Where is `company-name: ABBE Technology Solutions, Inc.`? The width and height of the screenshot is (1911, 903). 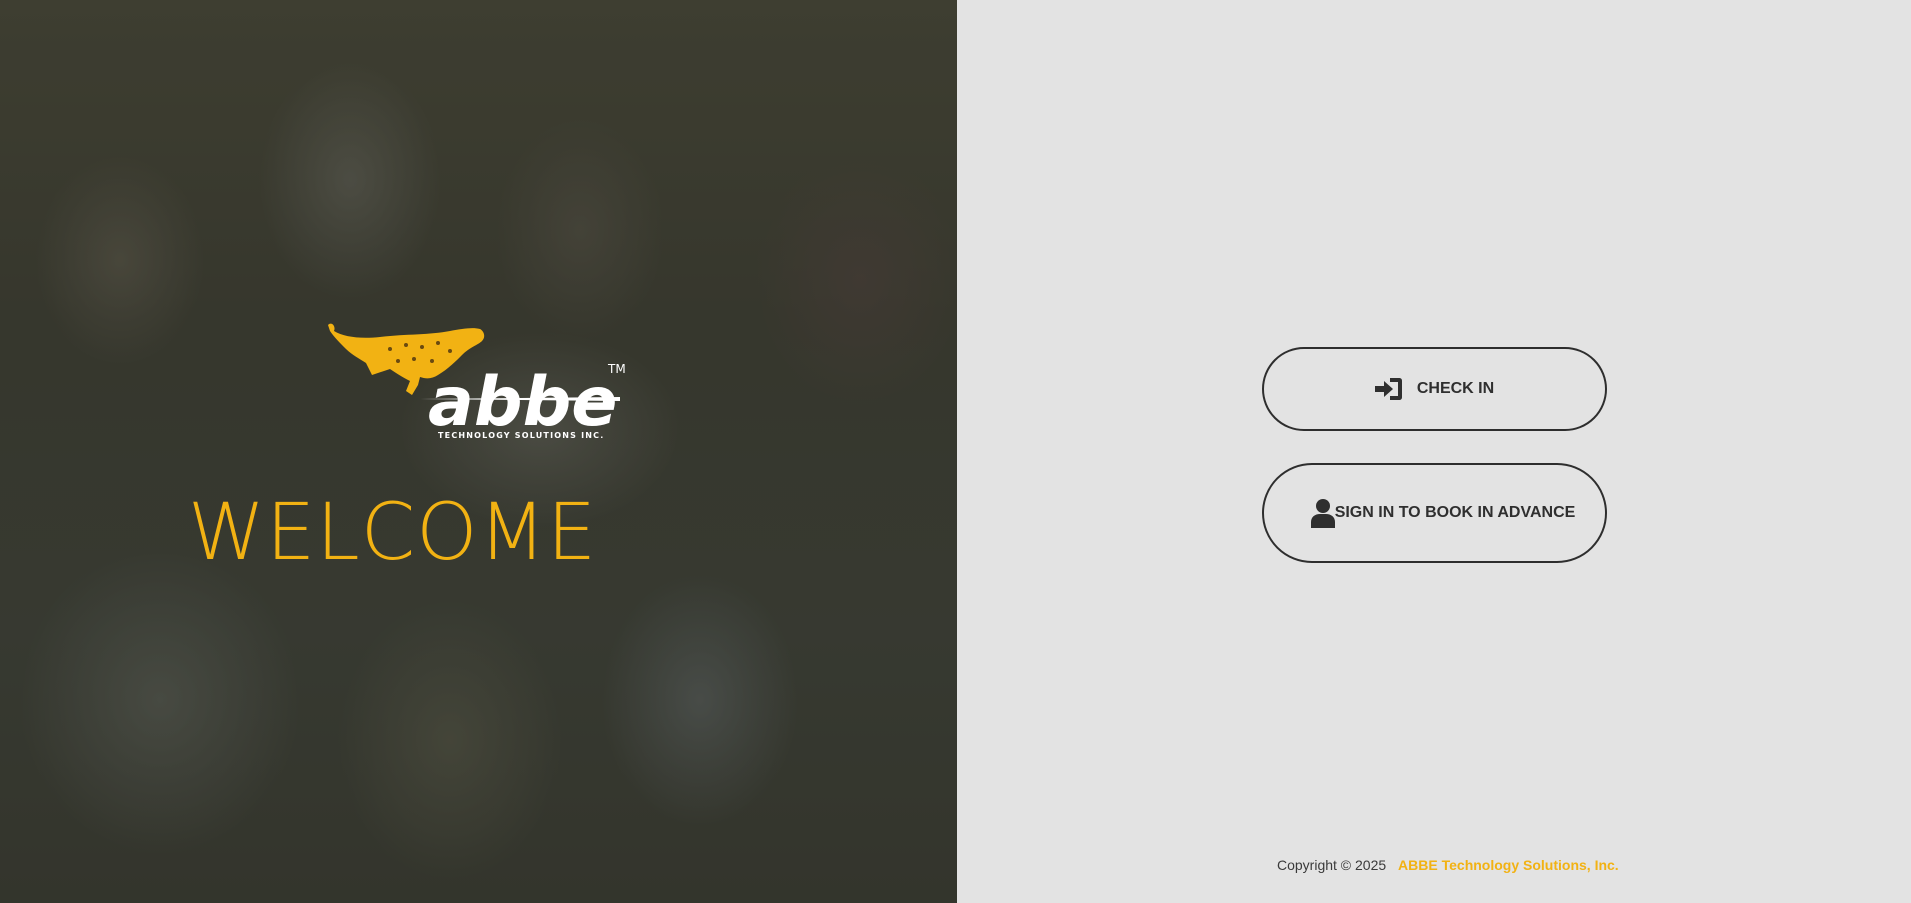 company-name: ABBE Technology Solutions, Inc. is located at coordinates (1508, 865).